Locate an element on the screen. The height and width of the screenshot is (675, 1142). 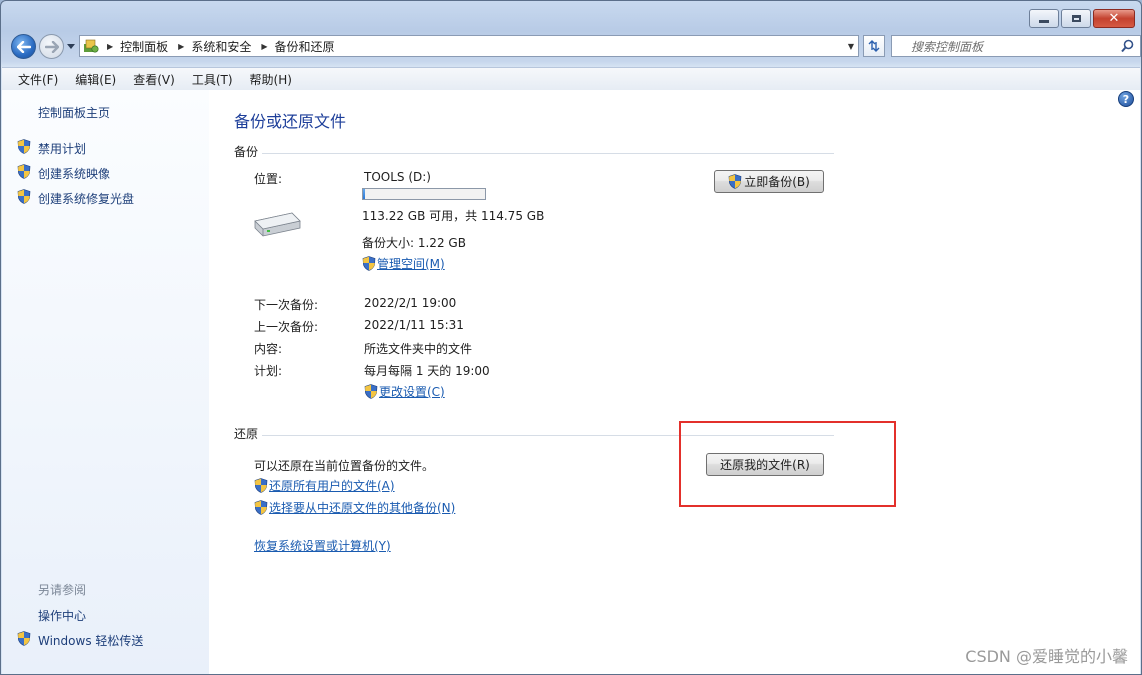
restore-all-users-link: 还原所有用户的文件(A) is located at coordinates (324, 485).